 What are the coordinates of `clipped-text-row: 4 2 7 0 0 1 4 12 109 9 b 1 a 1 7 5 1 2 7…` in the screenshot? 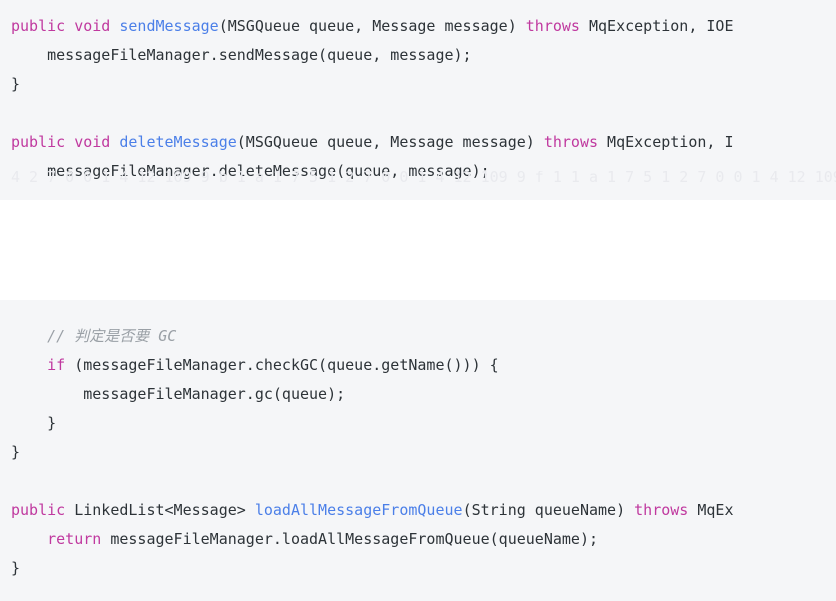 It's located at (418, 182).